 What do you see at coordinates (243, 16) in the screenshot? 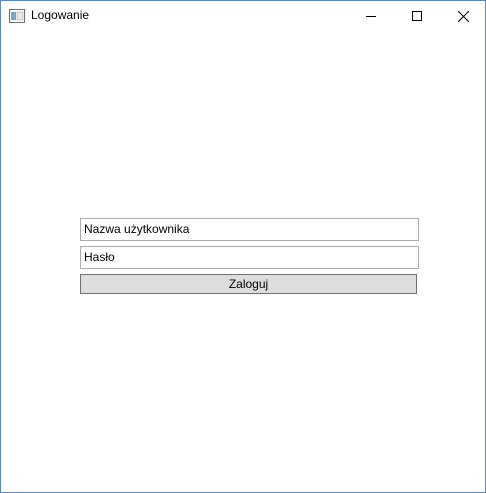
I see `title-bar: Logowanie` at bounding box center [243, 16].